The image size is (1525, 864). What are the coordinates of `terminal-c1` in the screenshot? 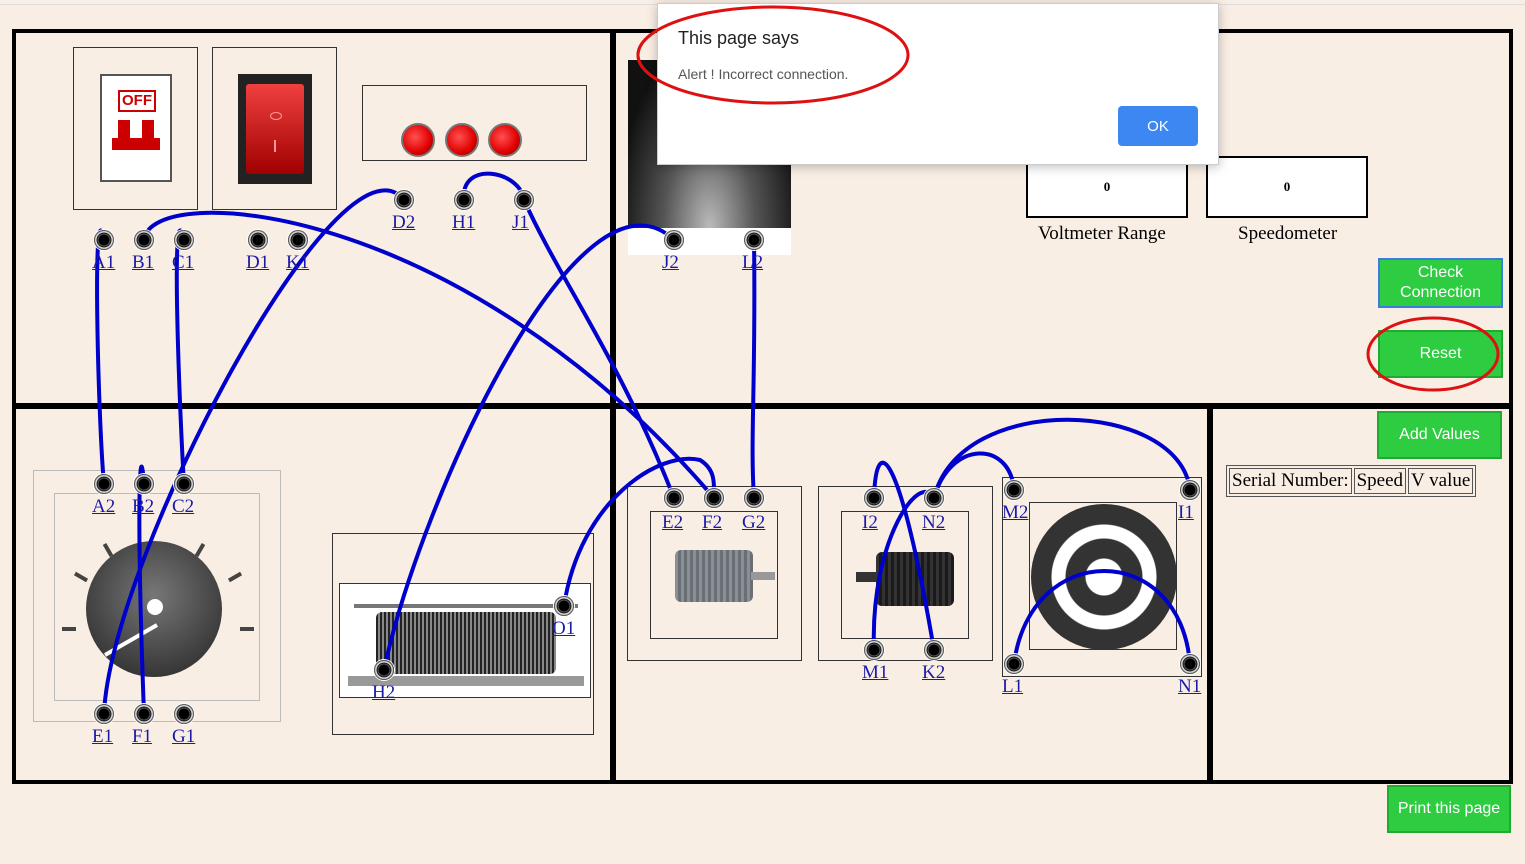 It's located at (184, 240).